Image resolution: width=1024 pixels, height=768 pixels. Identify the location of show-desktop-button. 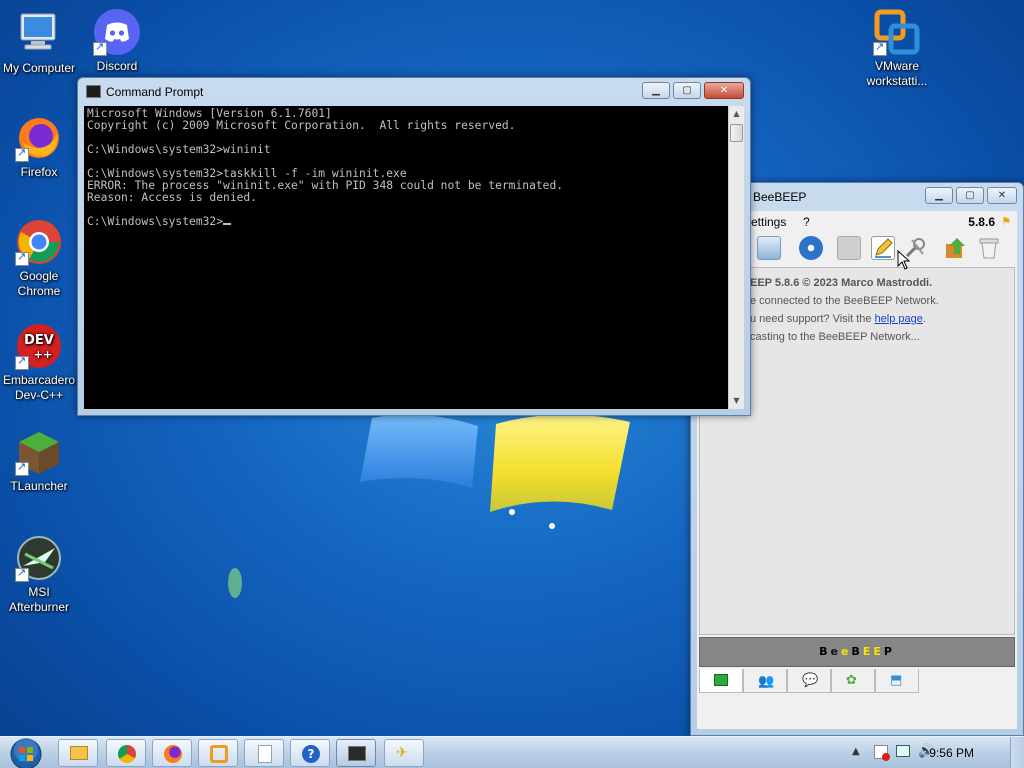
(1017, 752).